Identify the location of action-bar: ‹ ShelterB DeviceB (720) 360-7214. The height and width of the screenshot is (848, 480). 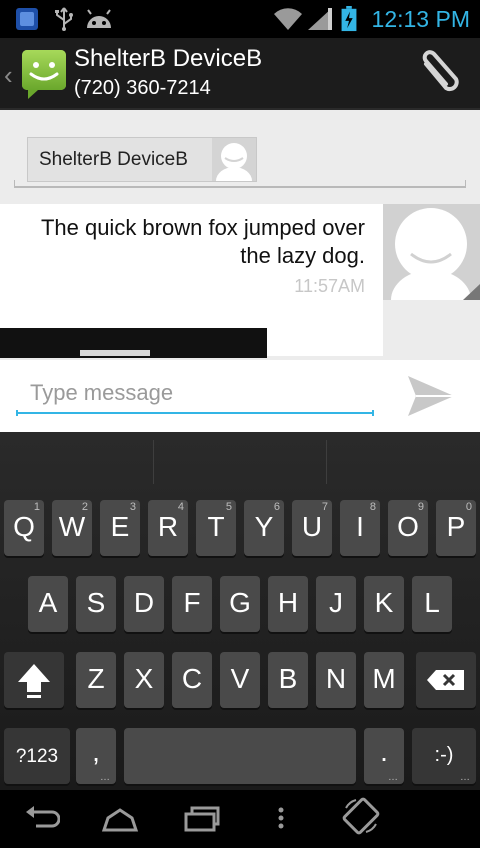
(240, 74).